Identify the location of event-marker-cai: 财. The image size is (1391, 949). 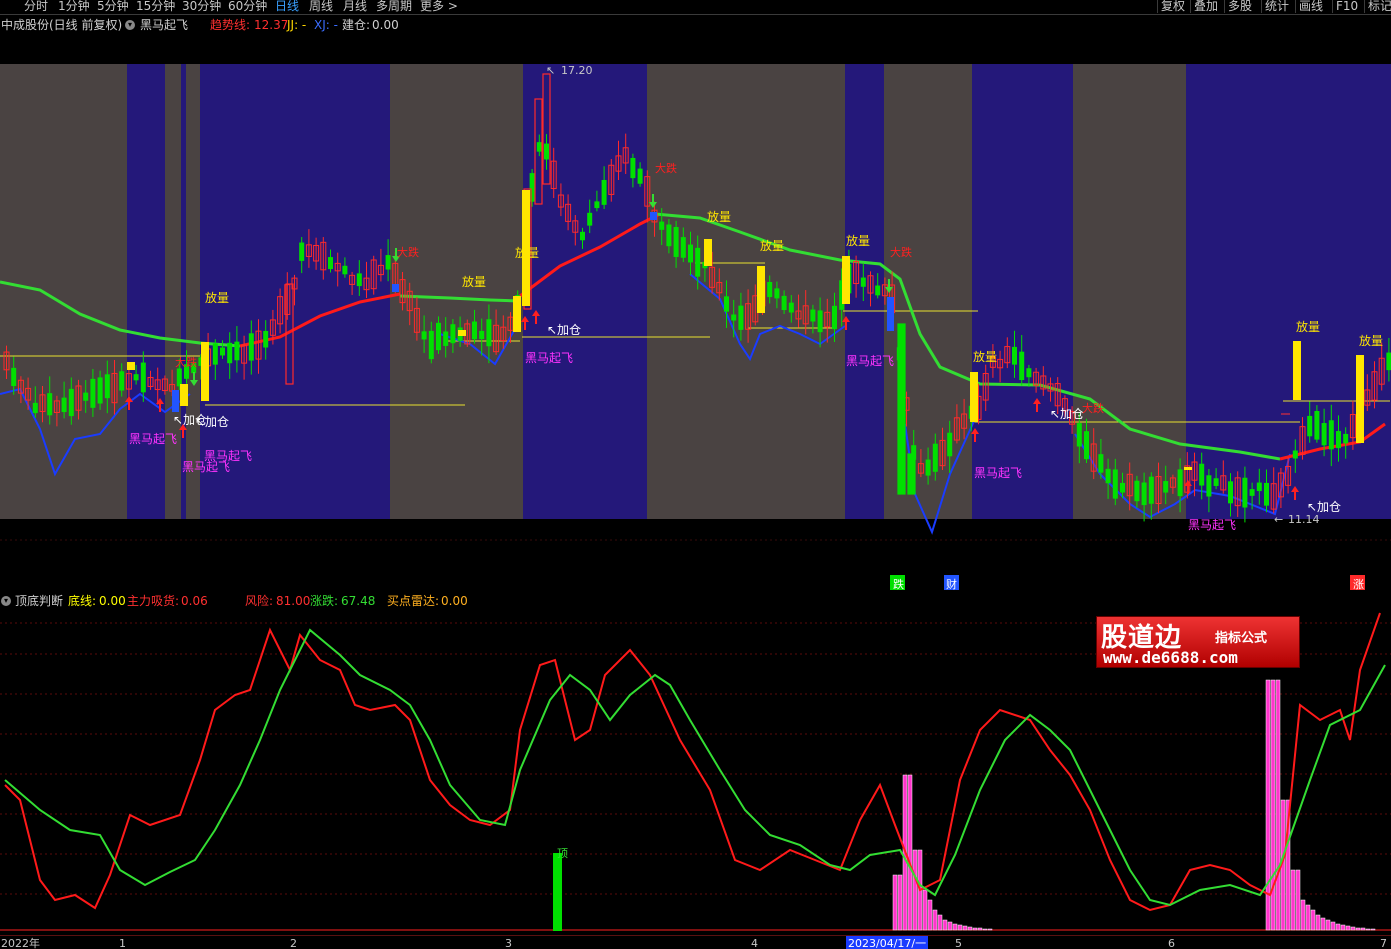
(951, 583).